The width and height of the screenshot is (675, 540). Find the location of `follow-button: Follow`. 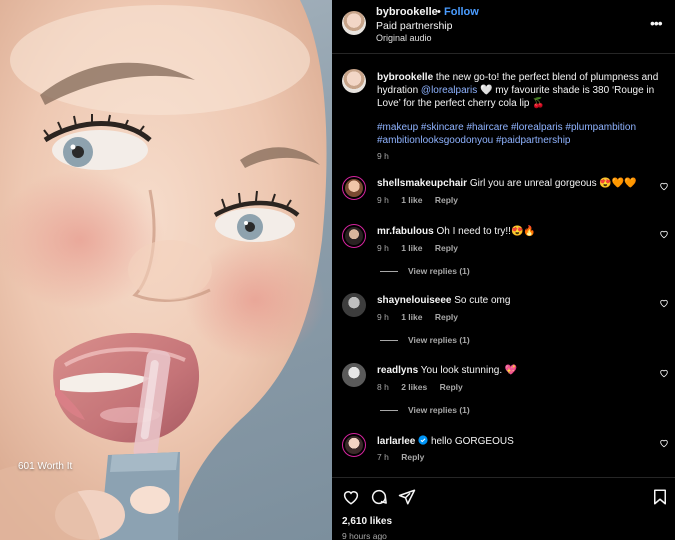

follow-button: Follow is located at coordinates (461, 12).